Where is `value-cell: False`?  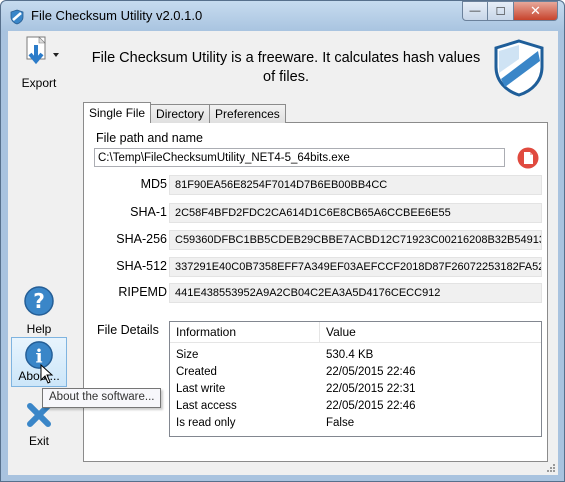 value-cell: False is located at coordinates (340, 423).